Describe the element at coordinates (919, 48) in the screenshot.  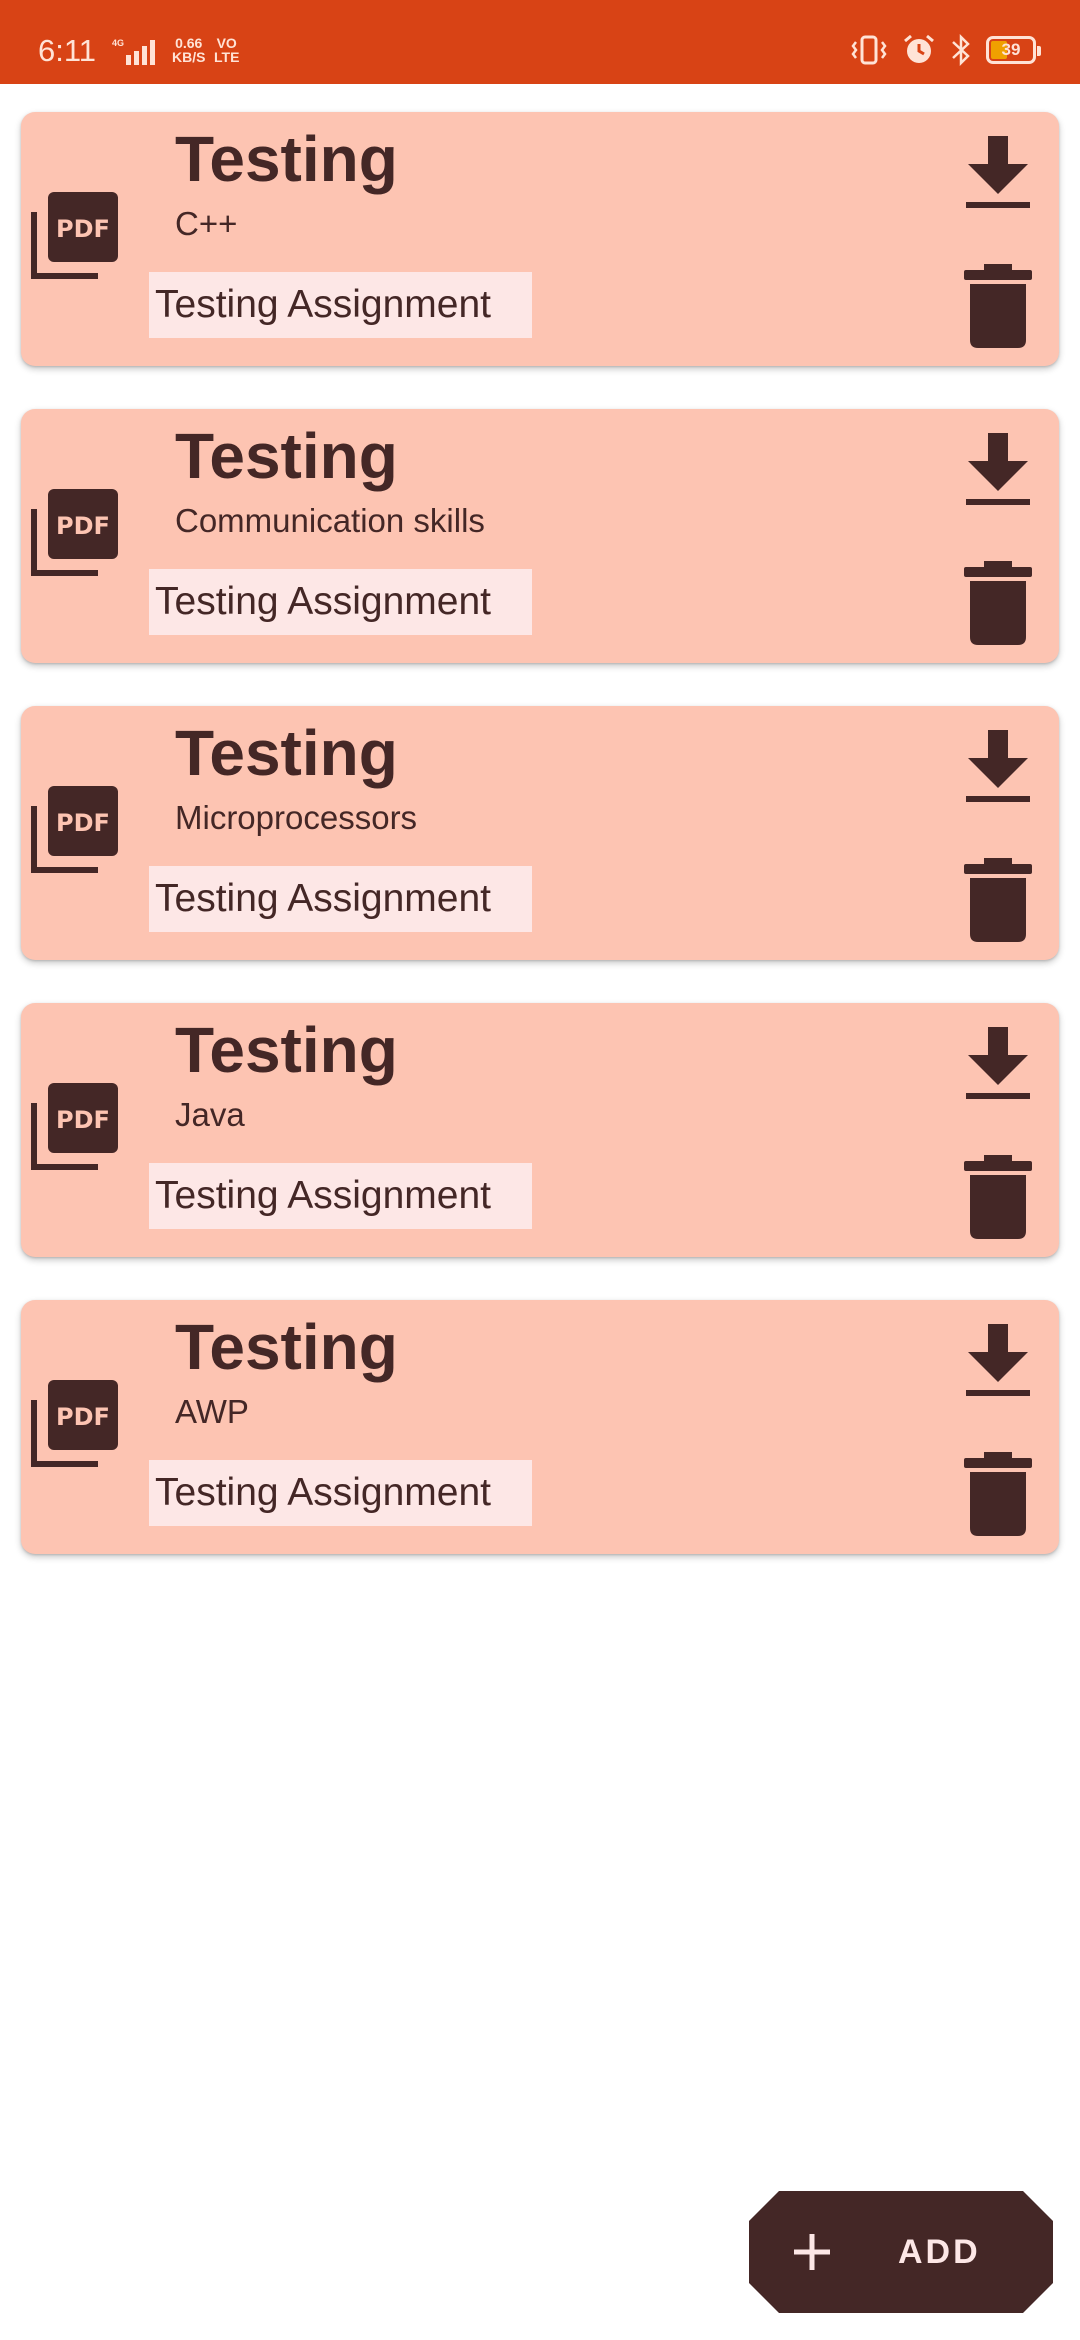
I see `alarm-icon` at that location.